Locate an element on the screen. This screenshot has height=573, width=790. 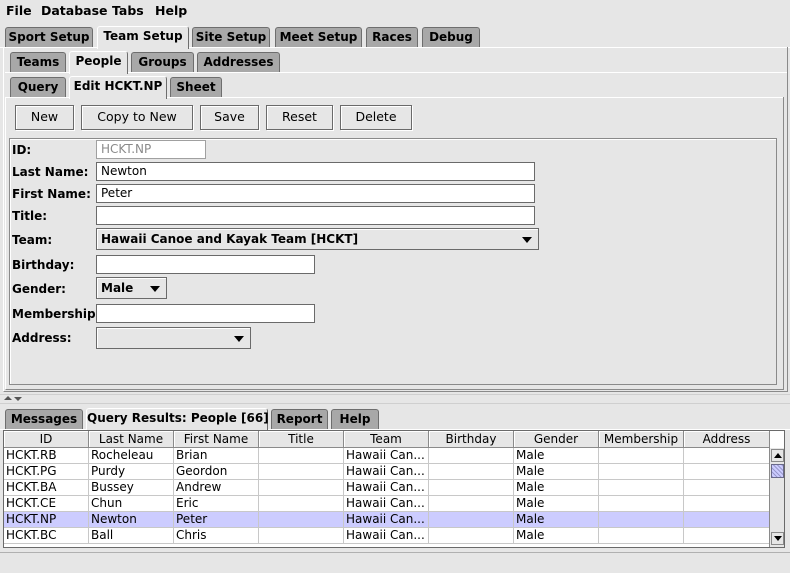
column-header: First Name is located at coordinates (216, 439).